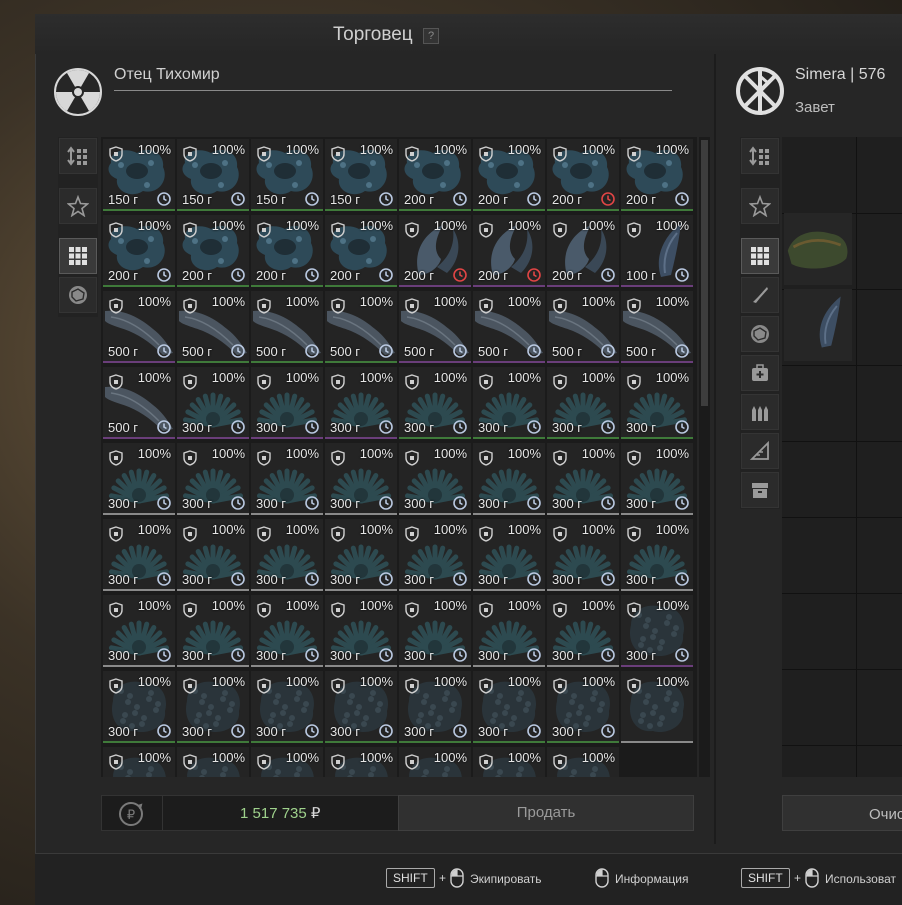 The height and width of the screenshot is (905, 902). Describe the element at coordinates (760, 373) in the screenshot. I see `player-tab-medkit` at that location.